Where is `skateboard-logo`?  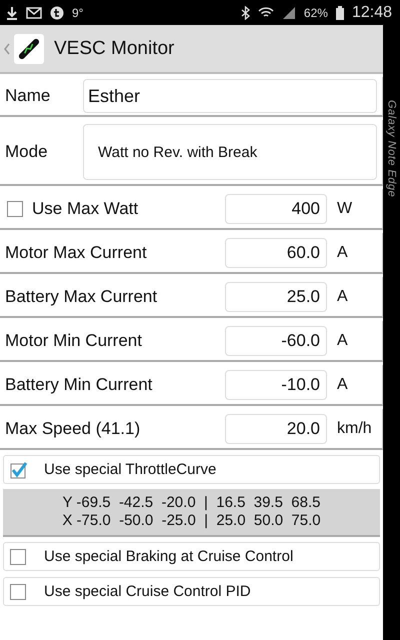
skateboard-logo is located at coordinates (29, 49).